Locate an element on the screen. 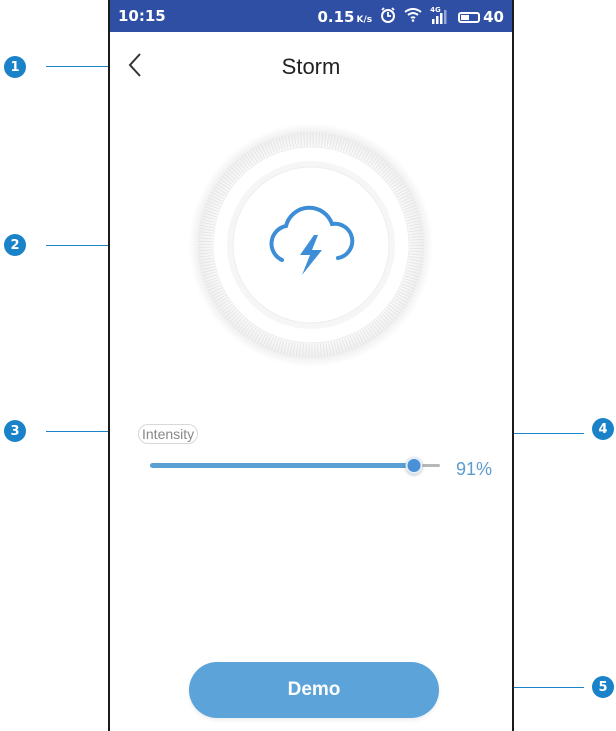  scene-dial is located at coordinates (311, 245).